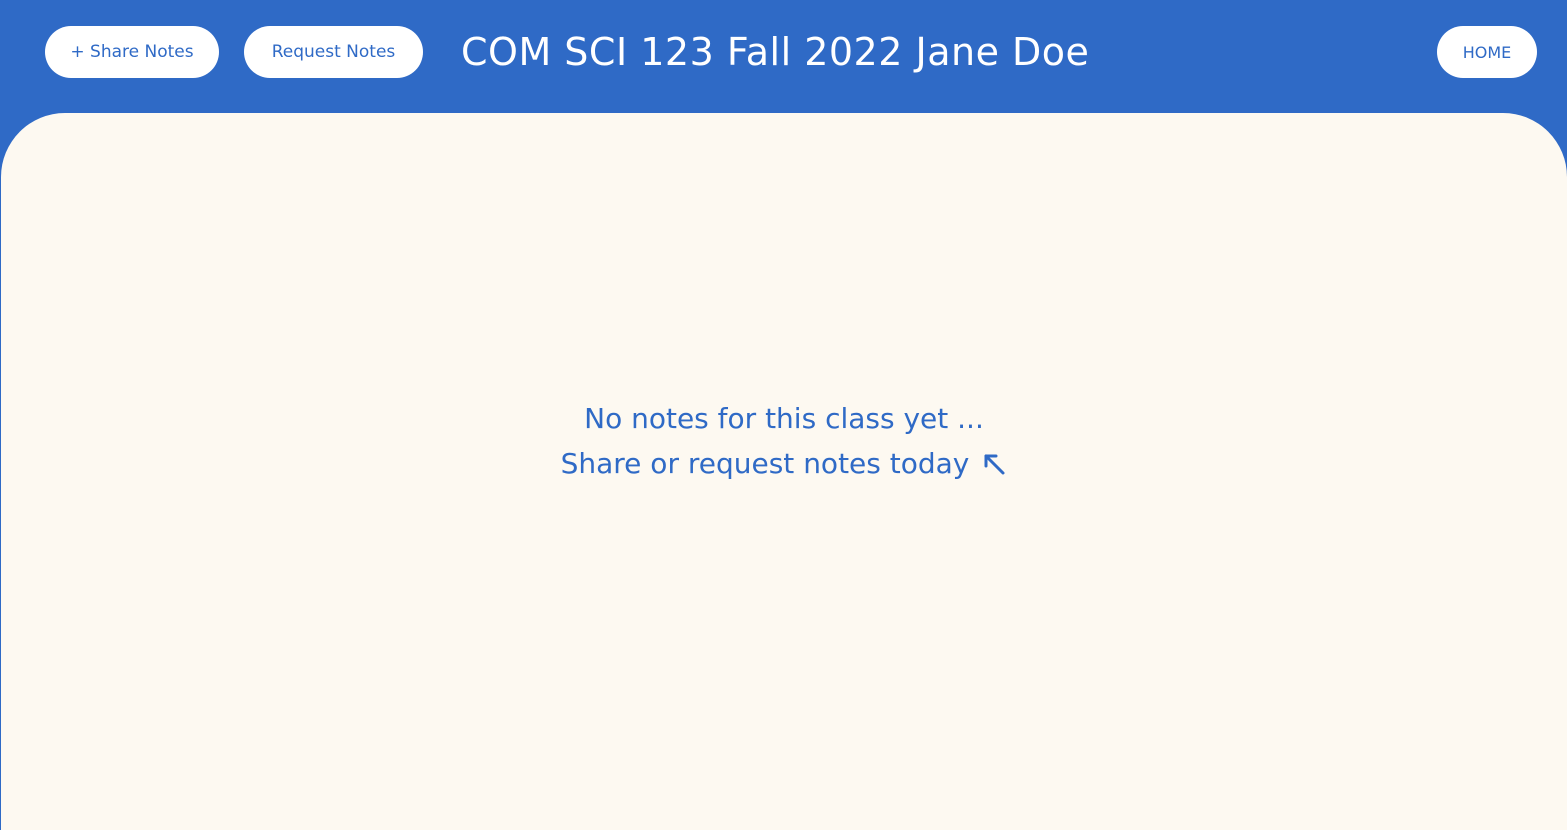 Image resolution: width=1567 pixels, height=830 pixels. What do you see at coordinates (765, 463) in the screenshot?
I see `empty-state-line-2: Share or request notes today` at bounding box center [765, 463].